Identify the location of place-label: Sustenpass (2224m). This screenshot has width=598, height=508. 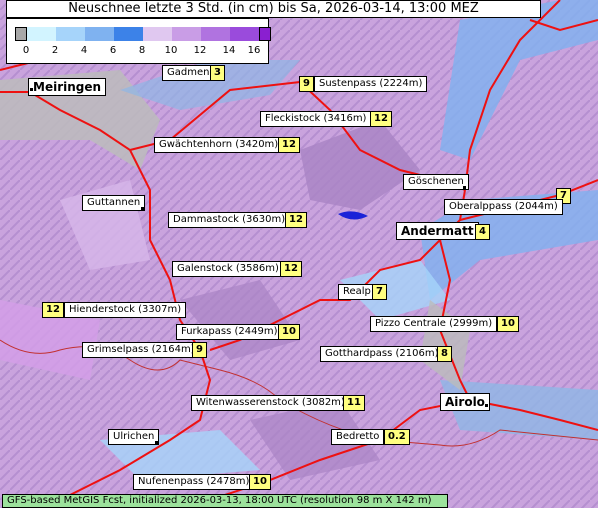
(371, 84).